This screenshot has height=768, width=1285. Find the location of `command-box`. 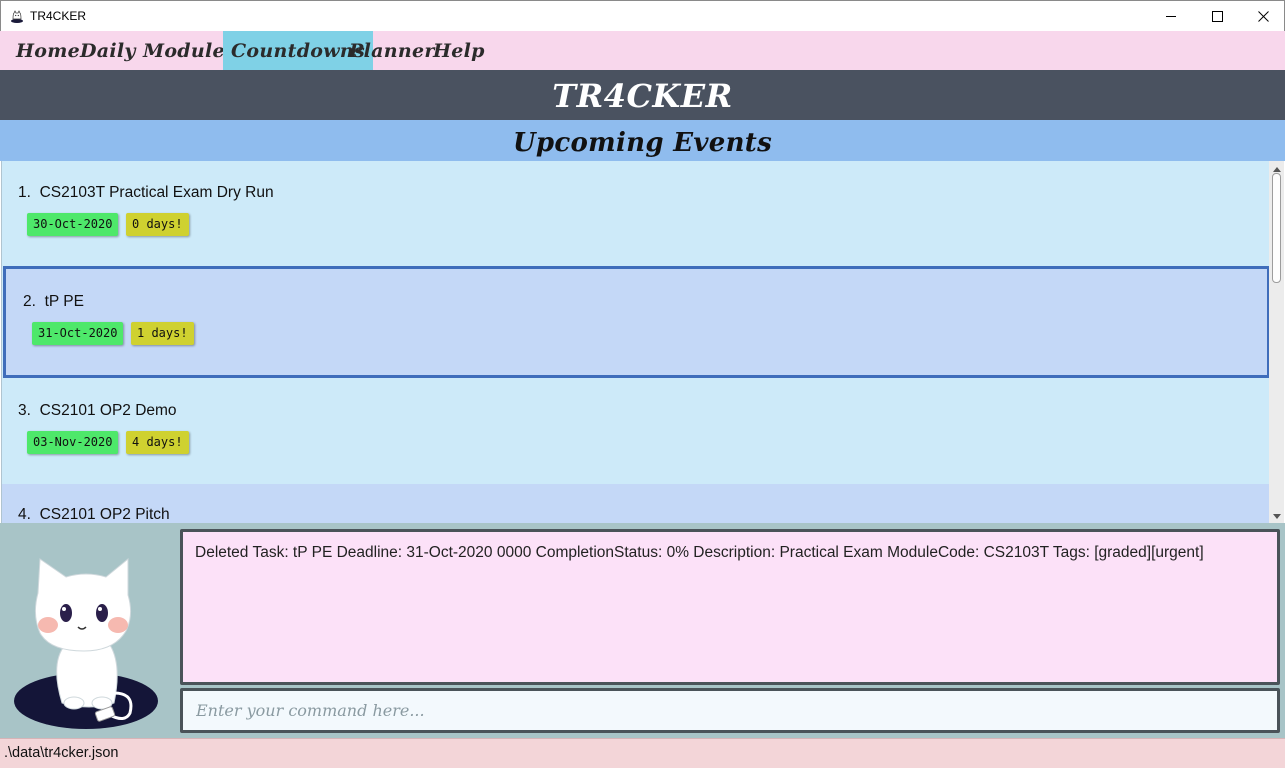

command-box is located at coordinates (730, 710).